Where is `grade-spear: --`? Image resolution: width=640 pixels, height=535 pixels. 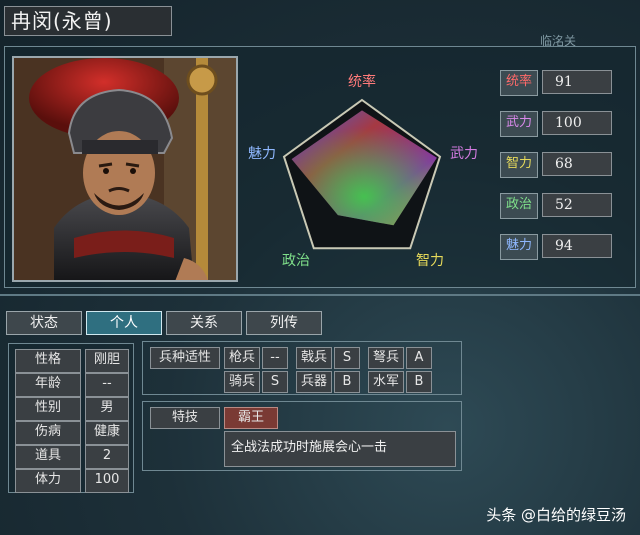
grade-spear: -- is located at coordinates (275, 358).